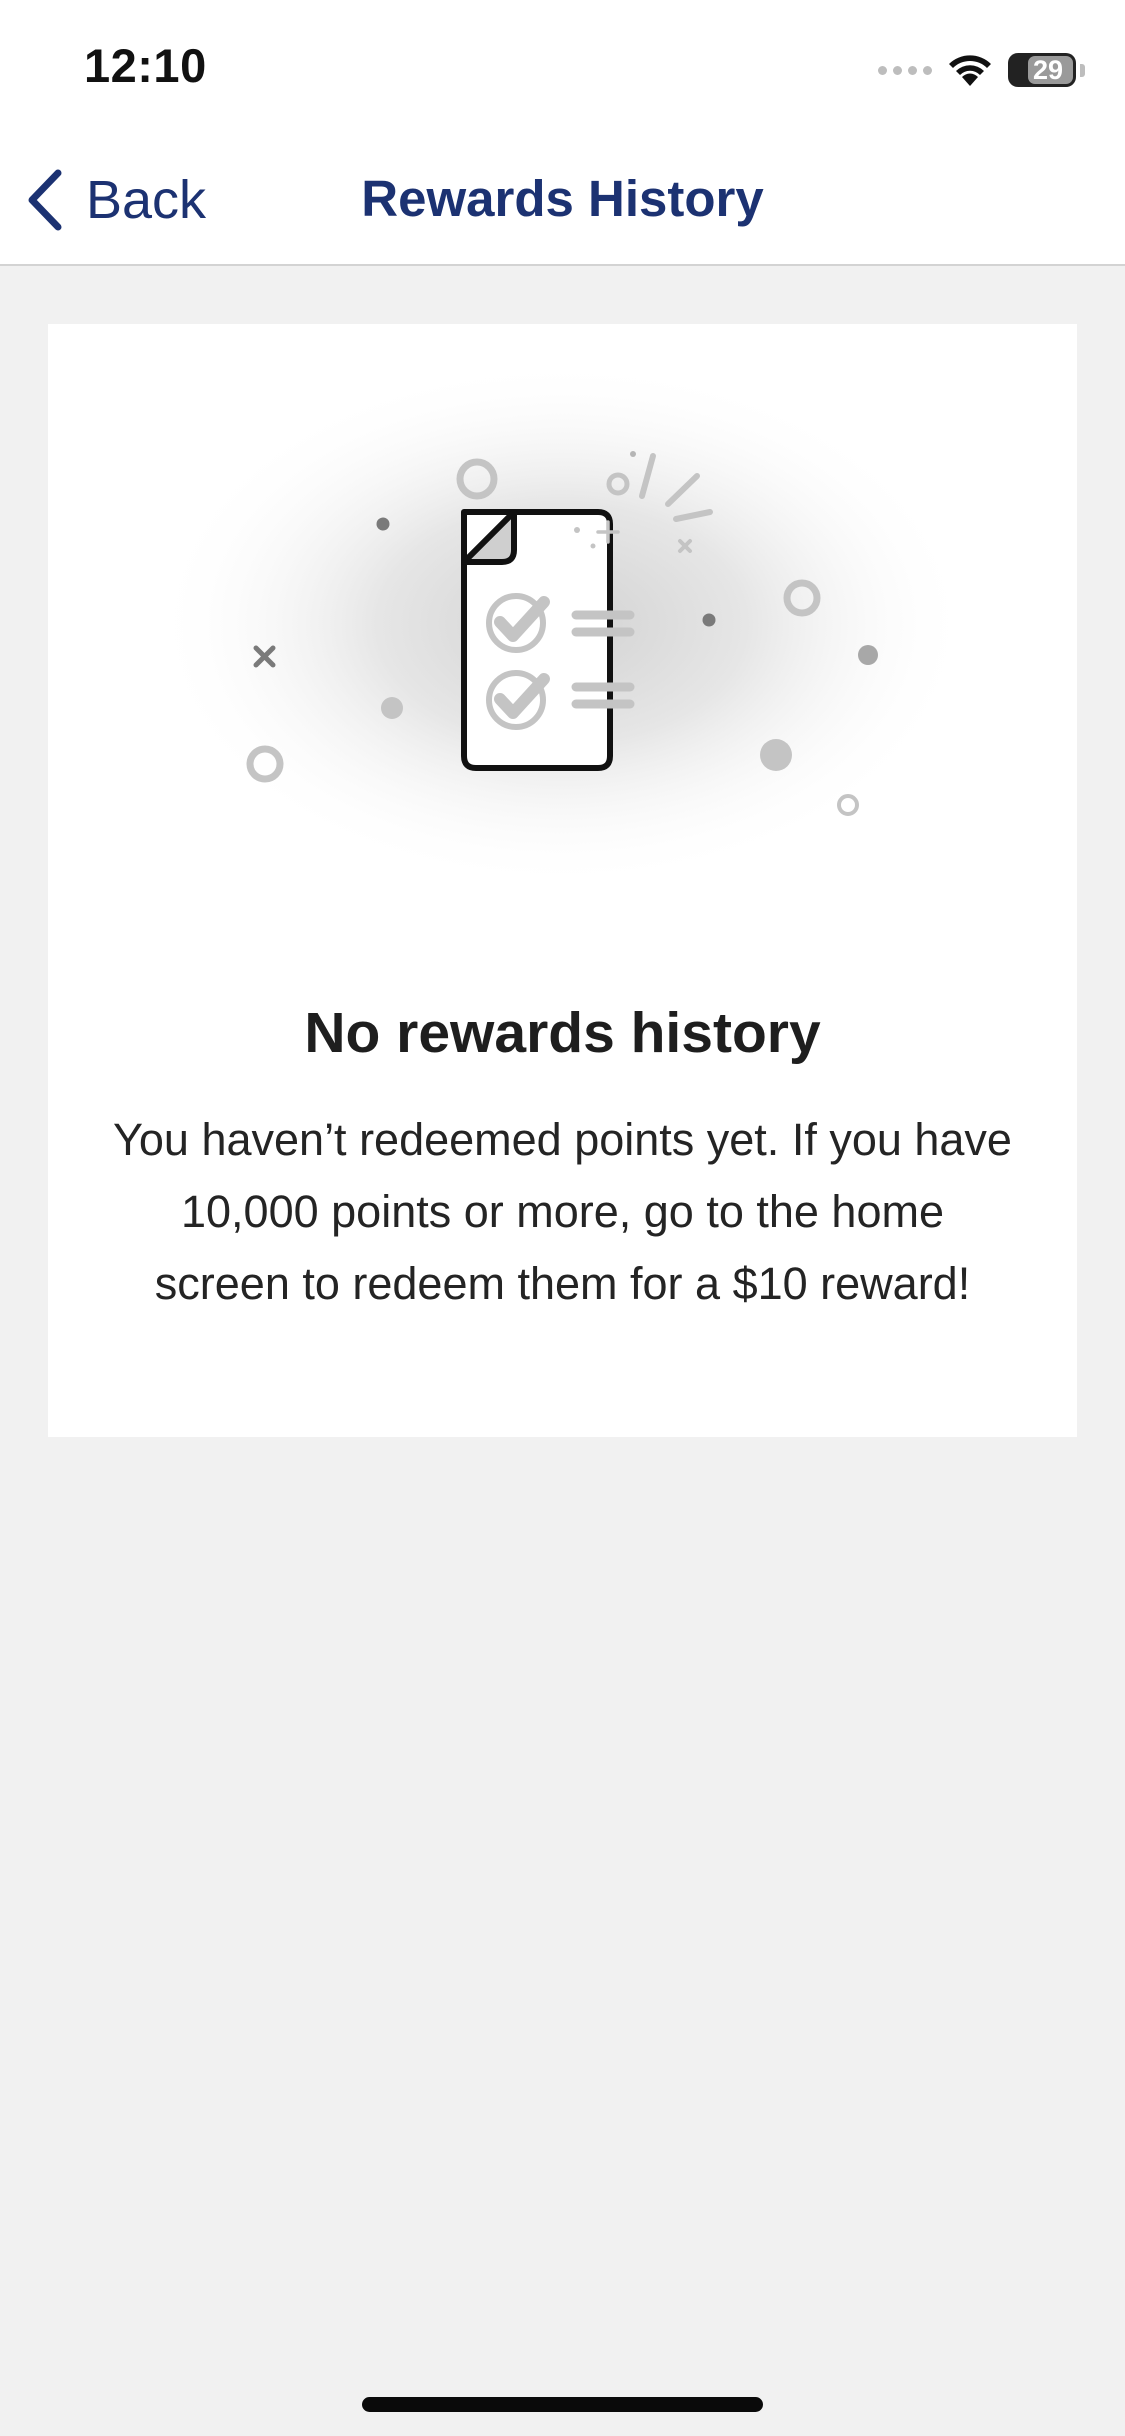 This screenshot has width=1125, height=2436. What do you see at coordinates (1048, 69) in the screenshot?
I see `battery-level: 29` at bounding box center [1048, 69].